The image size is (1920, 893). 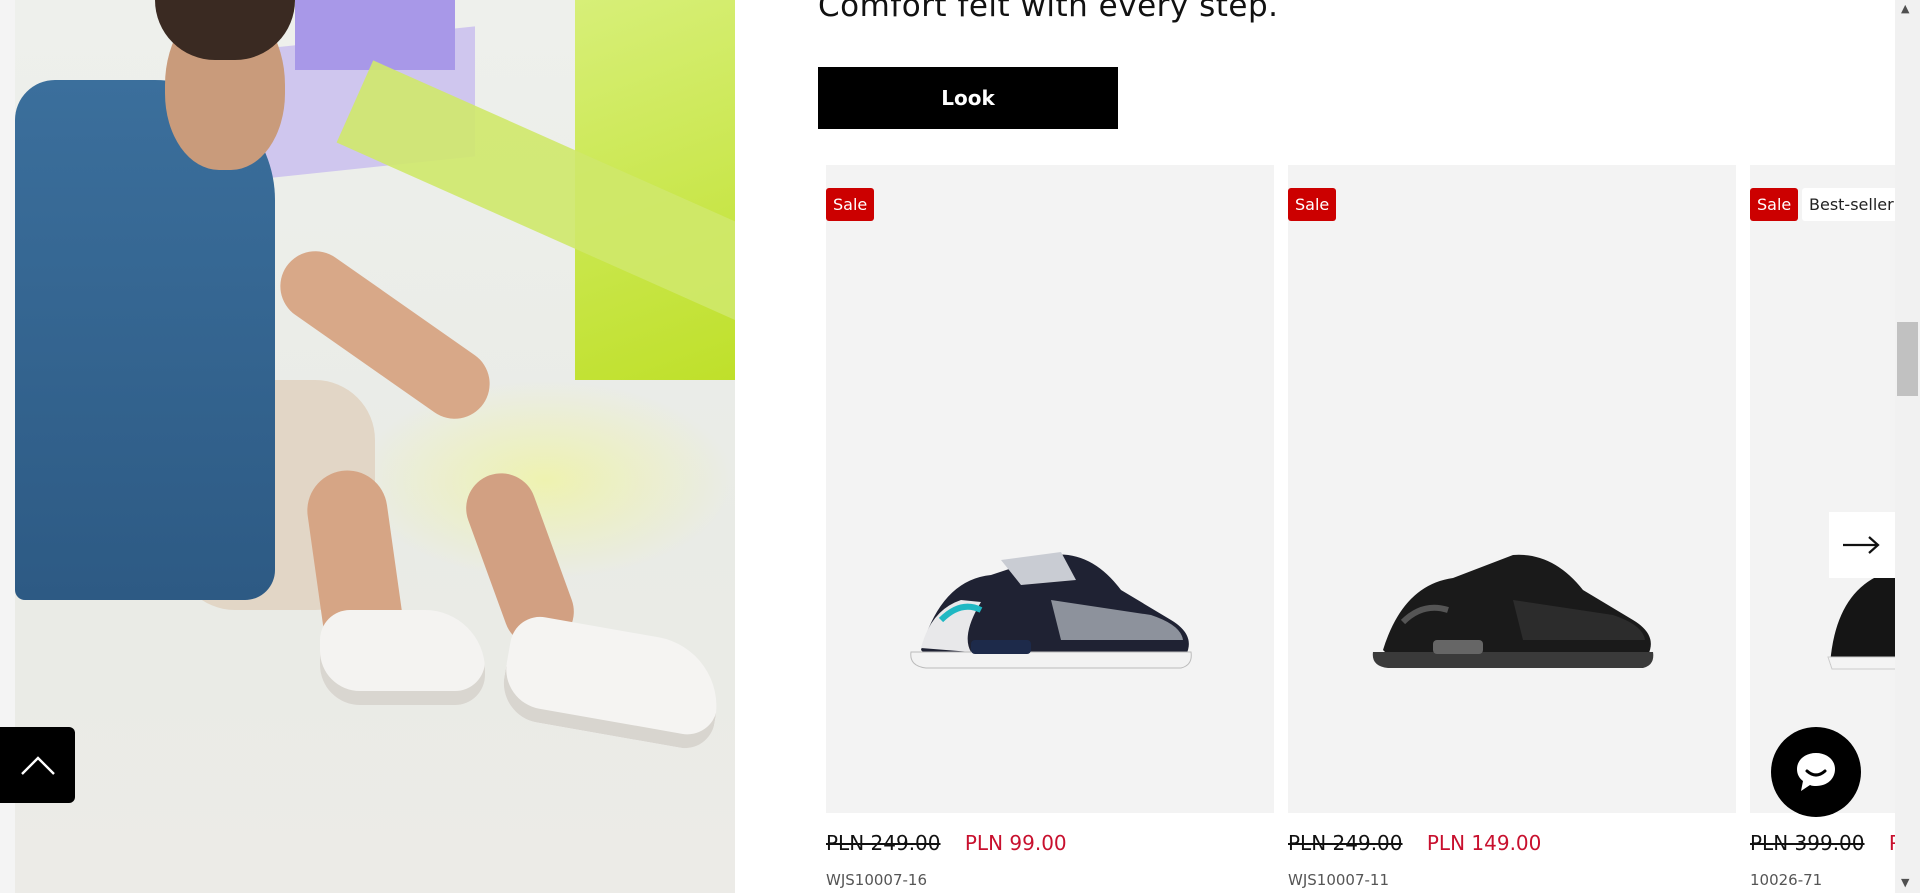 What do you see at coordinates (1338, 880) in the screenshot?
I see `product-sku: WJS10007-11` at bounding box center [1338, 880].